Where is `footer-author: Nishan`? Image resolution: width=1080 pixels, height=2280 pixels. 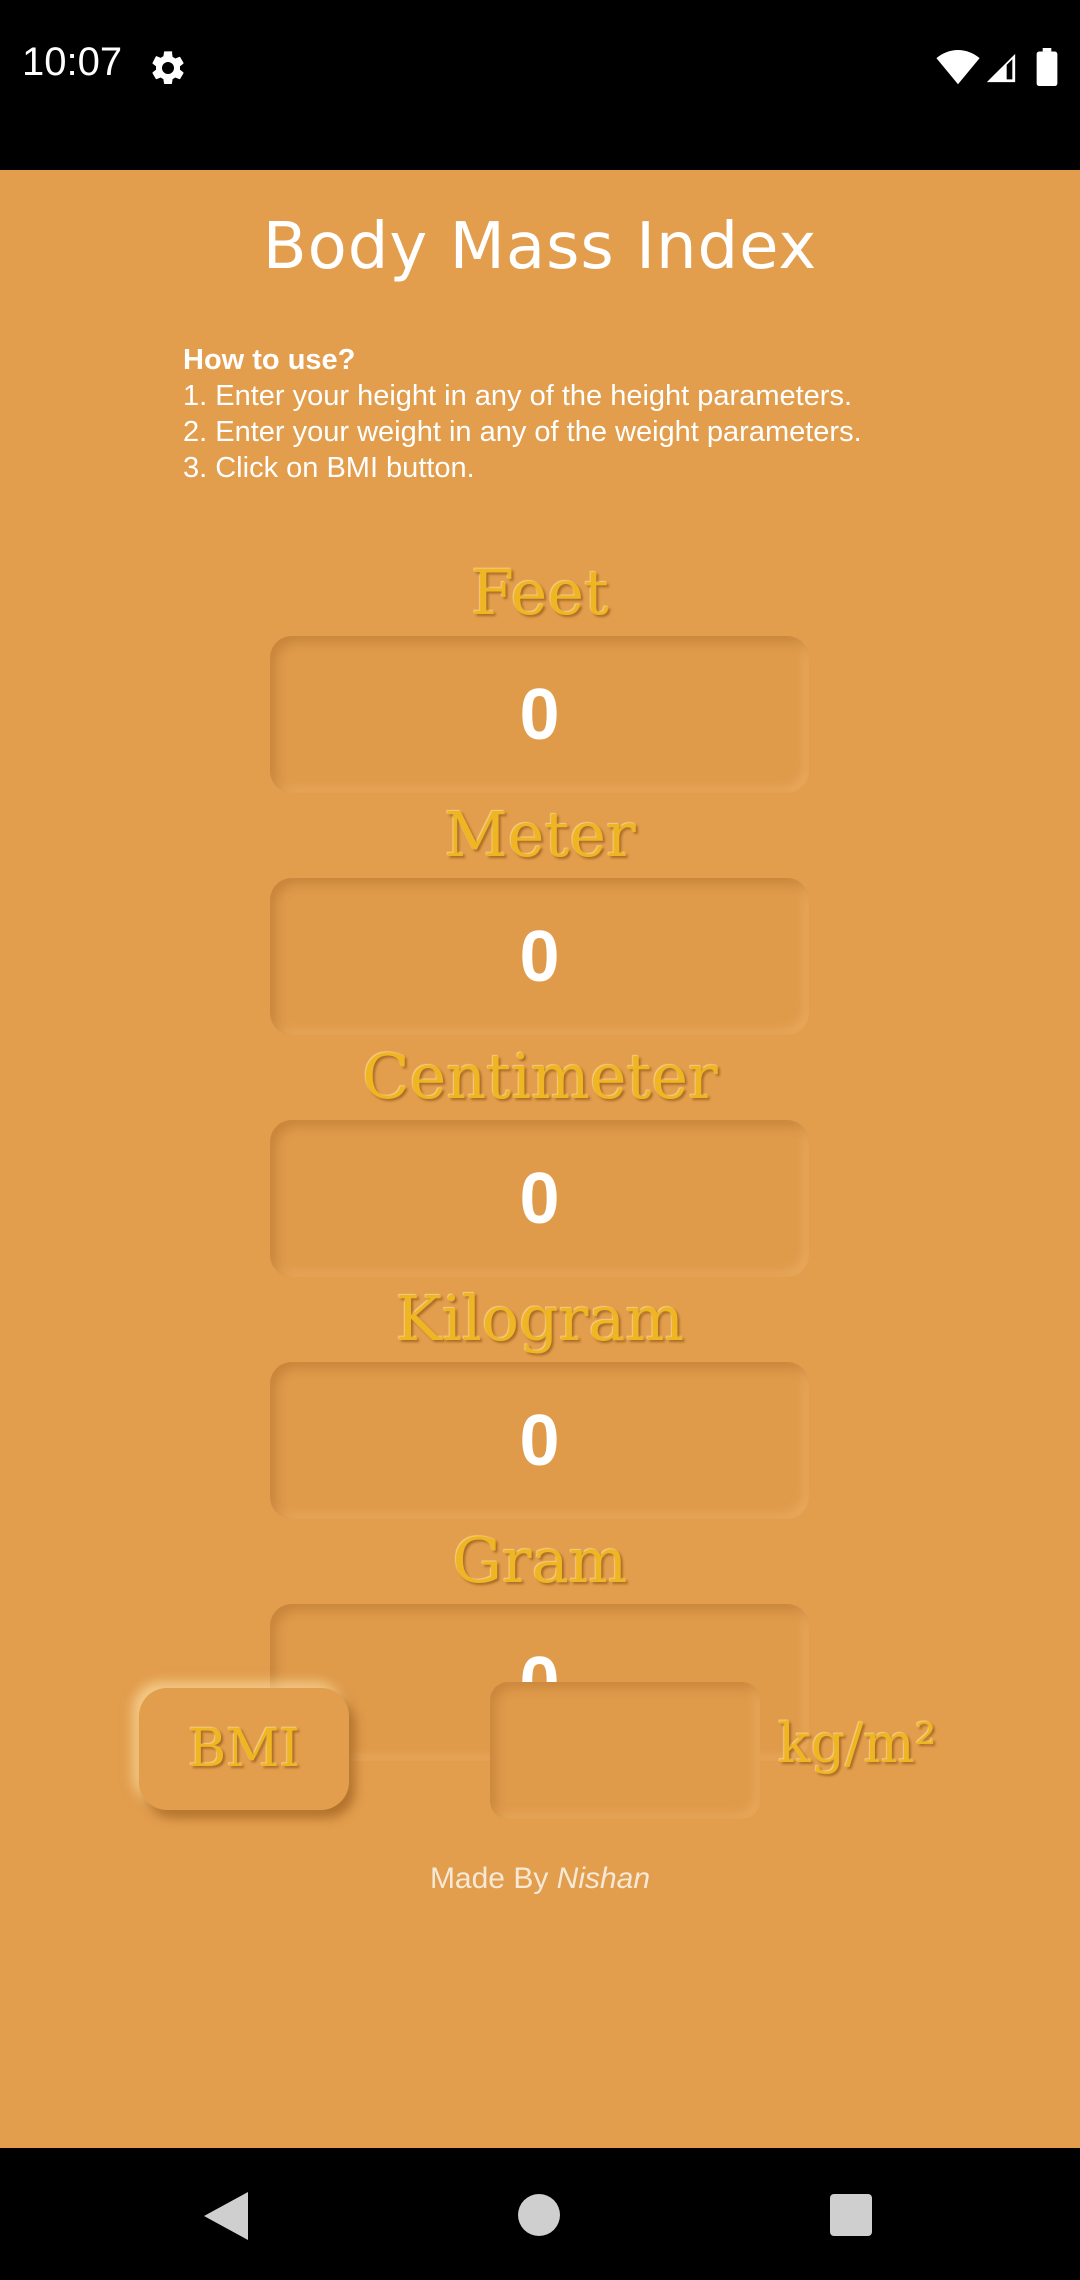
footer-author: Nishan is located at coordinates (603, 1878).